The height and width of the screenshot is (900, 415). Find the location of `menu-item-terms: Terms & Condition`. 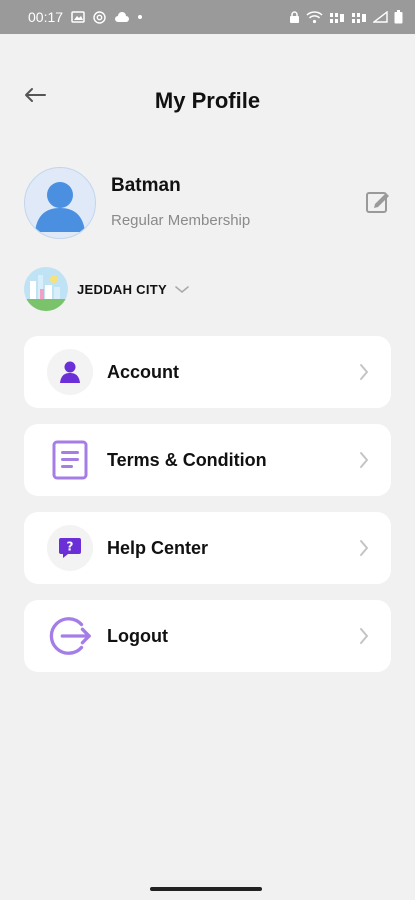

menu-item-terms: Terms & Condition is located at coordinates (207, 460).